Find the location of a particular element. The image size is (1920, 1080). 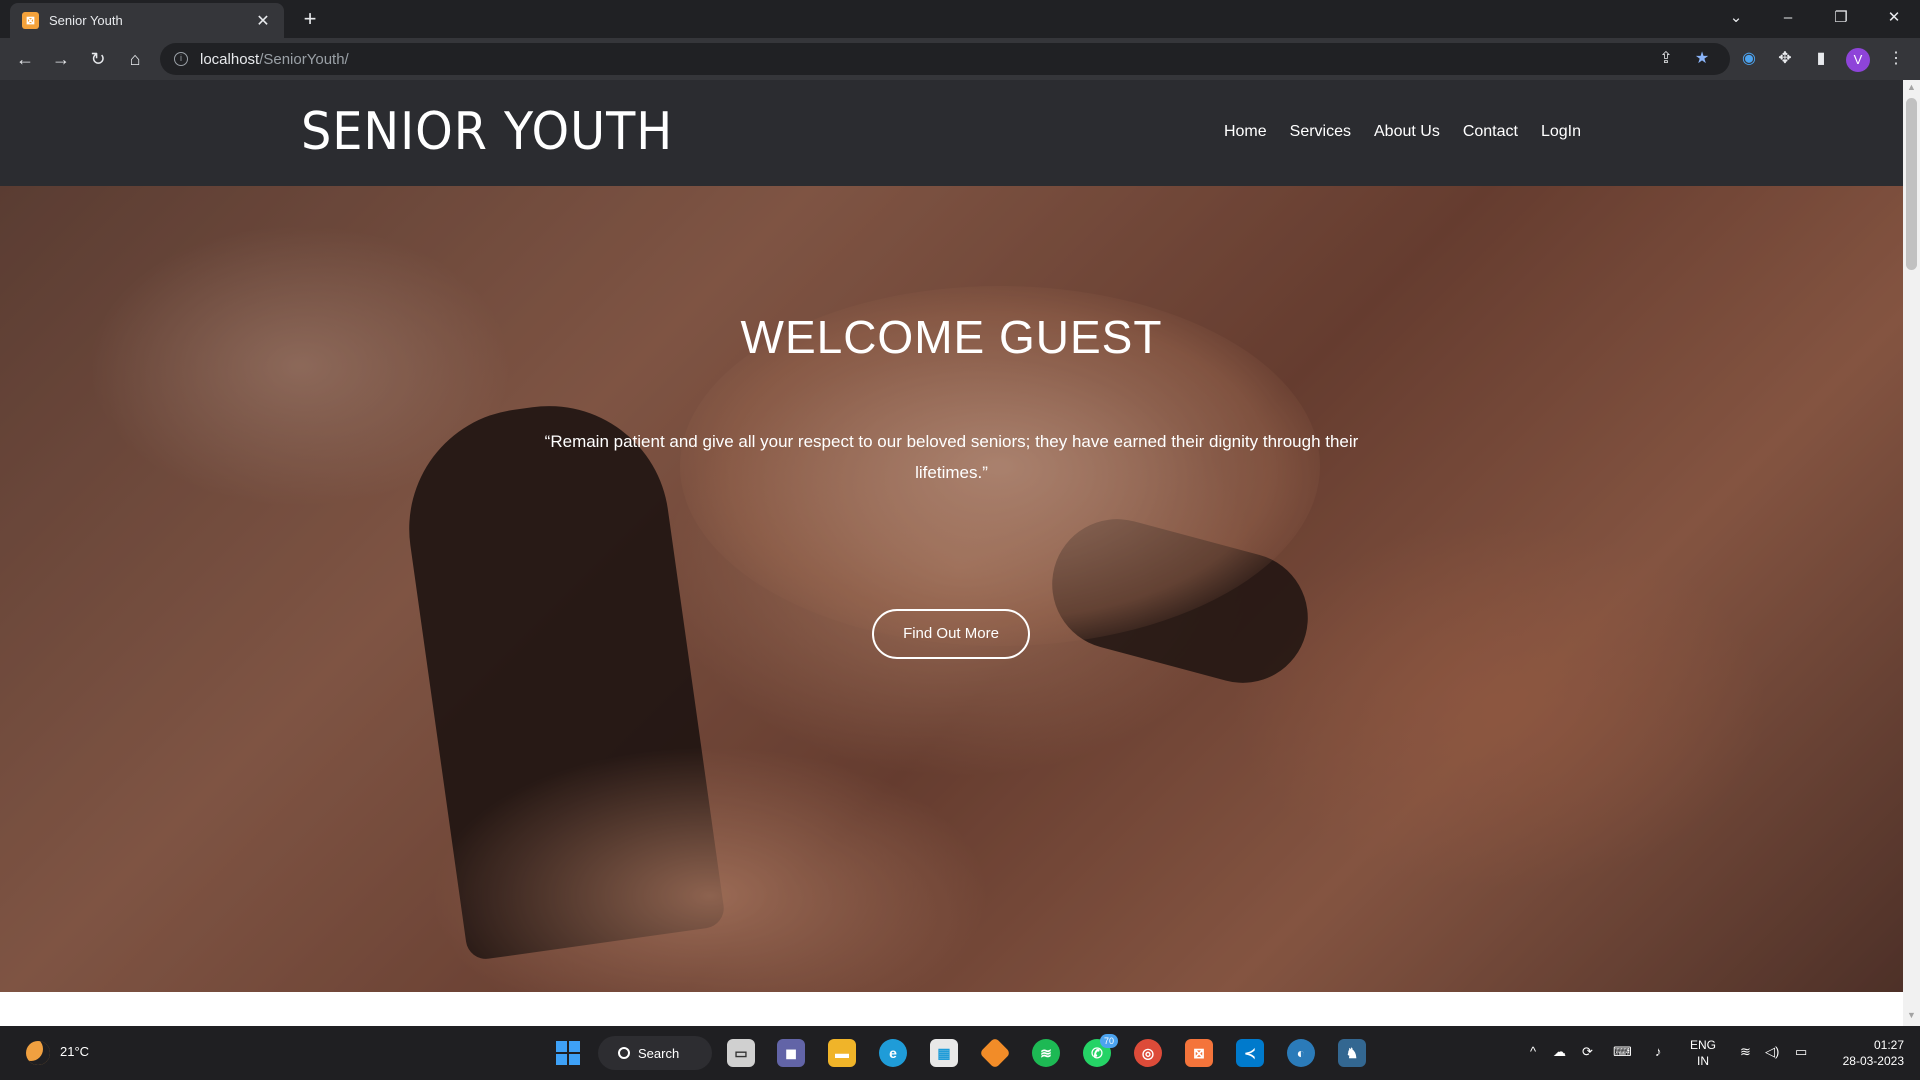

chrome-icon: ◎ is located at coordinates (1148, 1053).